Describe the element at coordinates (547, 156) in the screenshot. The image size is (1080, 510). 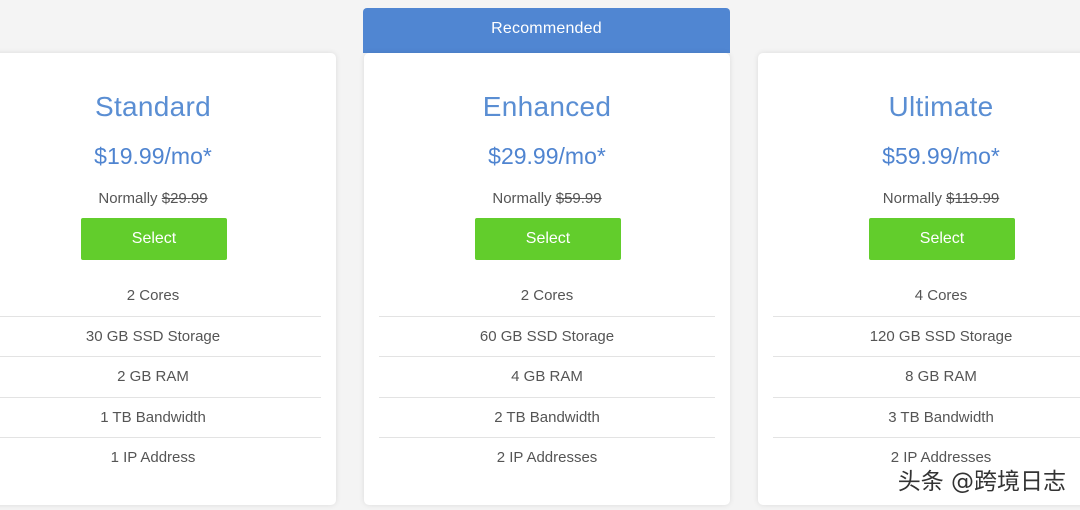
I see `plan-price: $29.99/mo*` at that location.